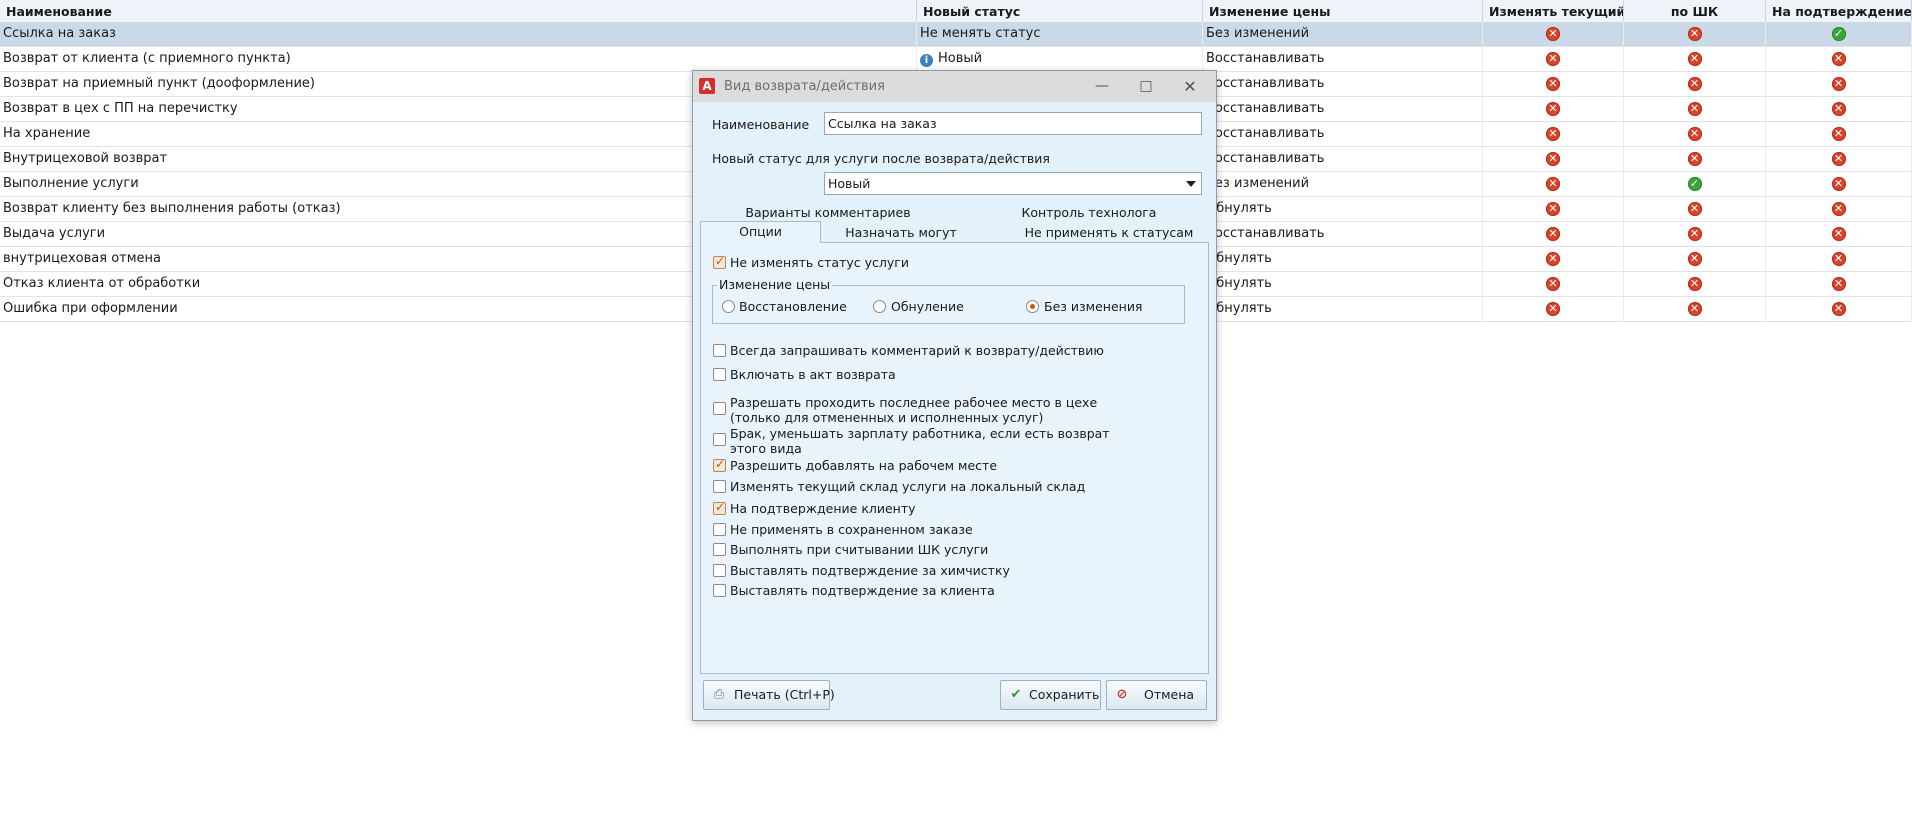 This screenshot has height=822, width=1912. What do you see at coordinates (1191, 184) in the screenshot?
I see `chevron-down-icon` at bounding box center [1191, 184].